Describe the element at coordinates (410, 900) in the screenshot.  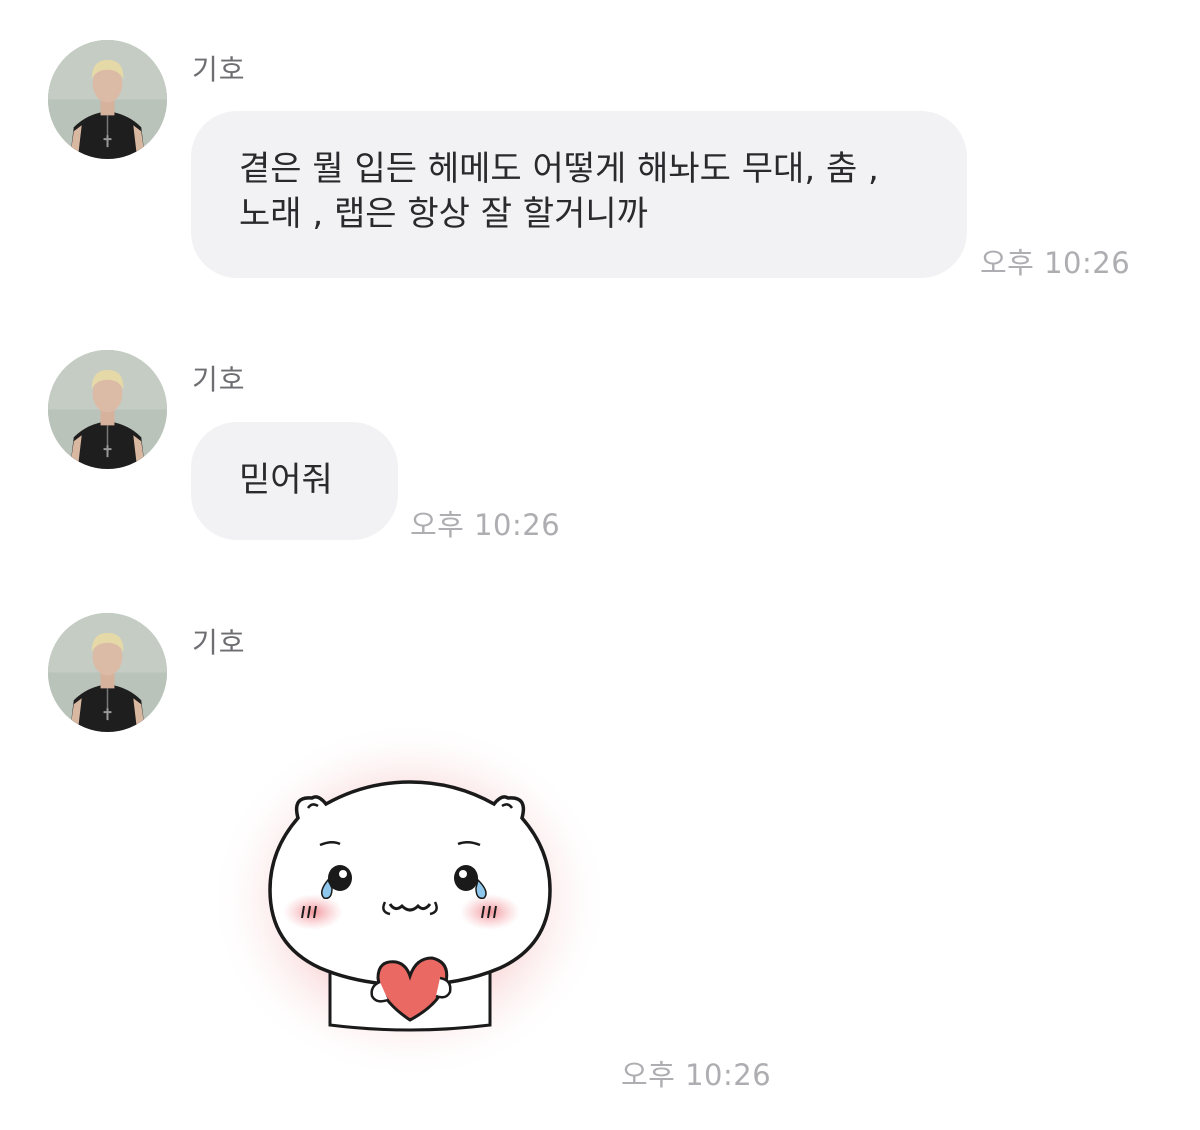
I see `sticker-image` at that location.